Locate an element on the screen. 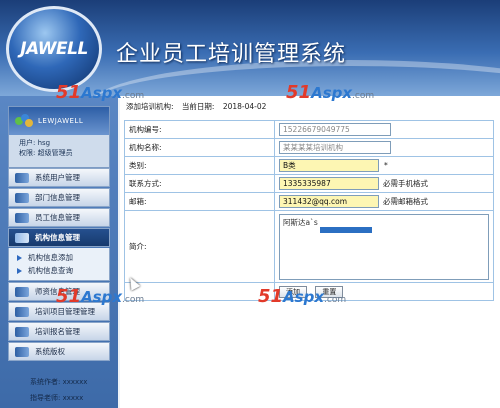 The image size is (500, 408). watermark-bottom-right: 51Aspx.com is located at coordinates (302, 296).